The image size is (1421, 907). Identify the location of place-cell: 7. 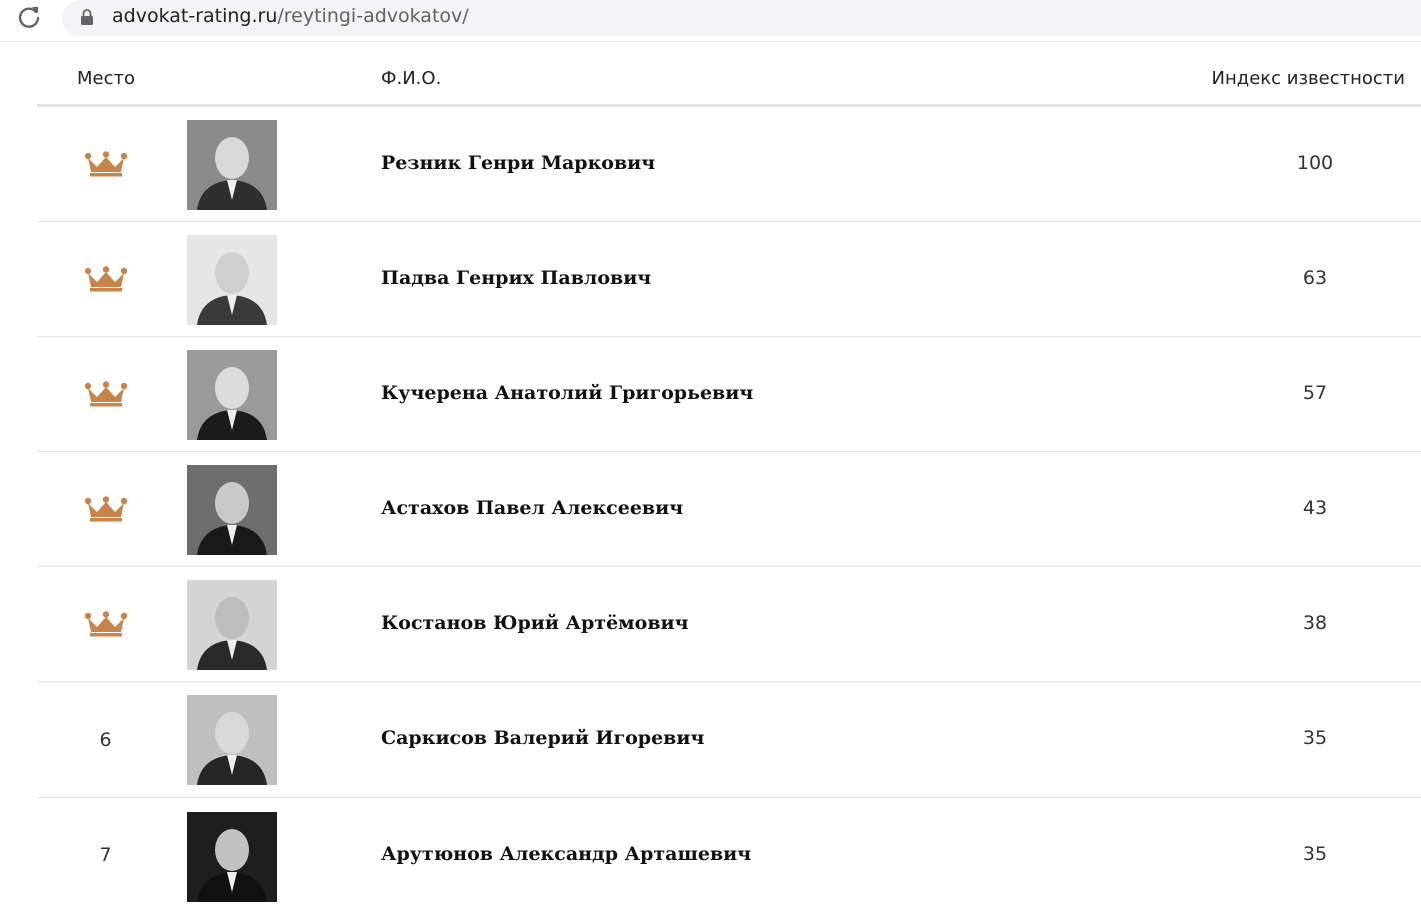
(105, 855).